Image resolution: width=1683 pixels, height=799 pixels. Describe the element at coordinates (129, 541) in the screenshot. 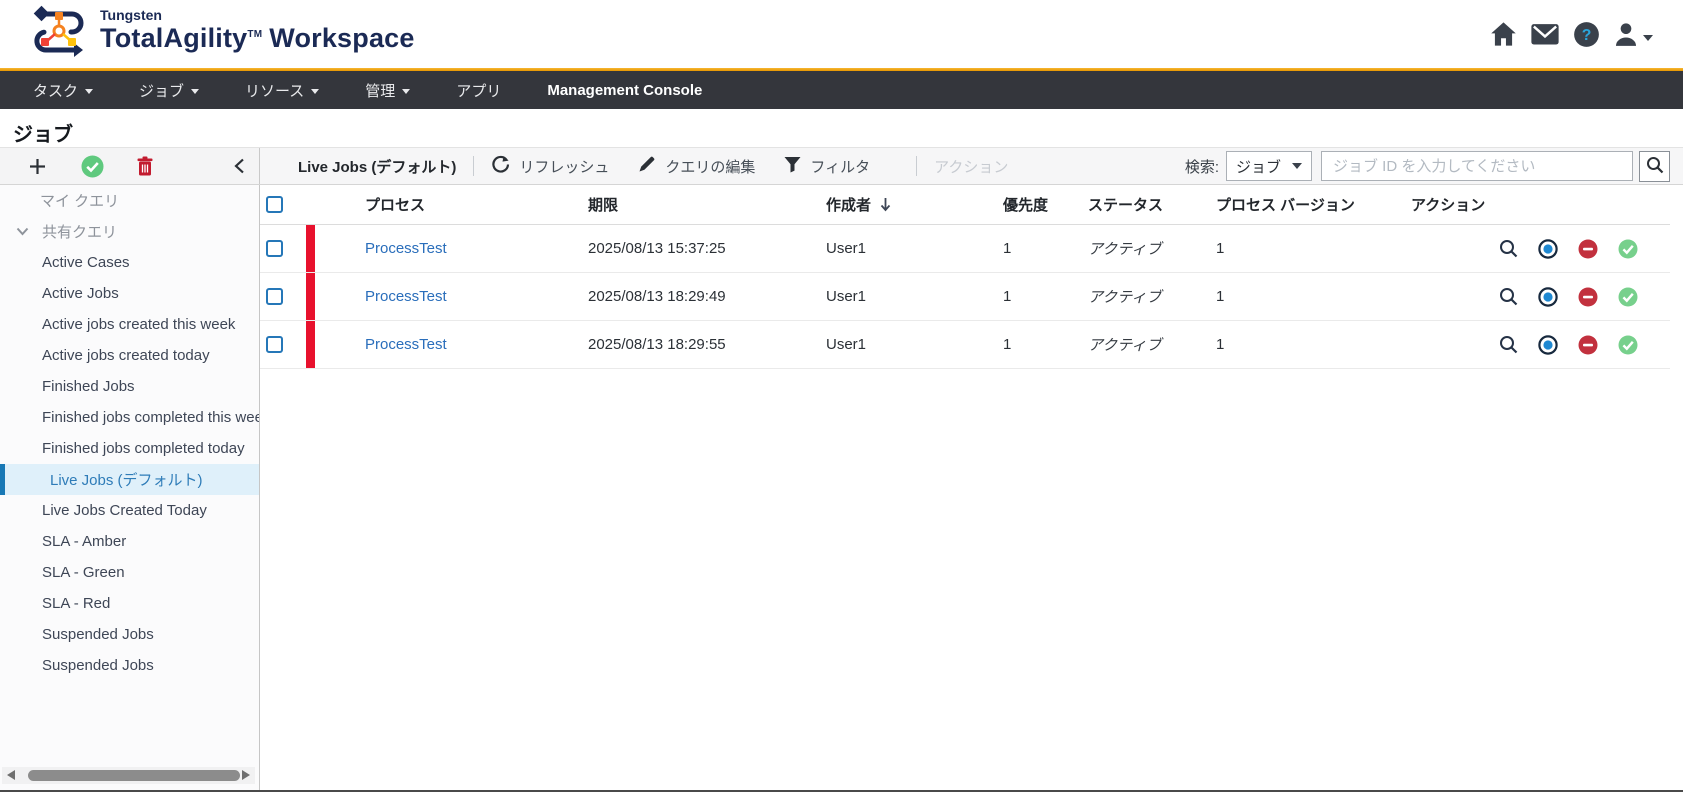

I see `sidebar-item-sla-amber: SLA - Amber` at that location.